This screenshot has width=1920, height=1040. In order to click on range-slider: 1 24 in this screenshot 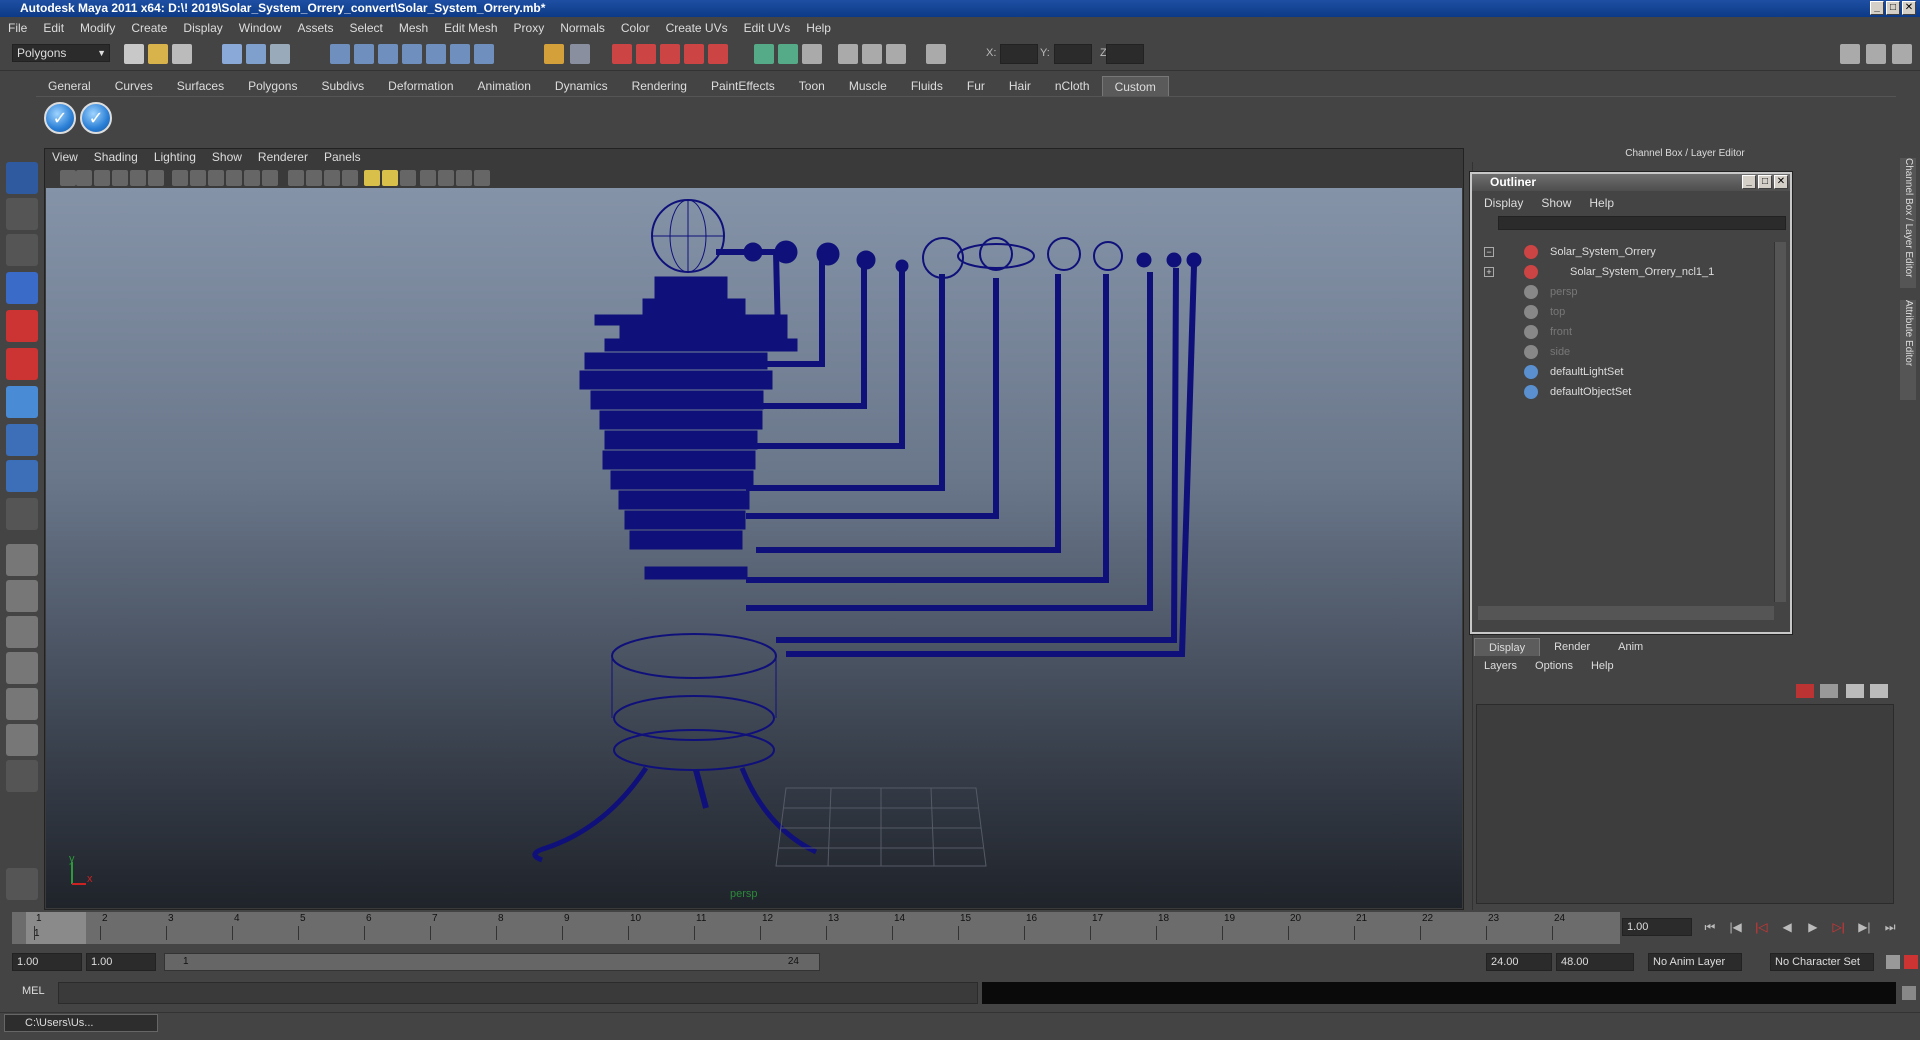, I will do `click(492, 962)`.